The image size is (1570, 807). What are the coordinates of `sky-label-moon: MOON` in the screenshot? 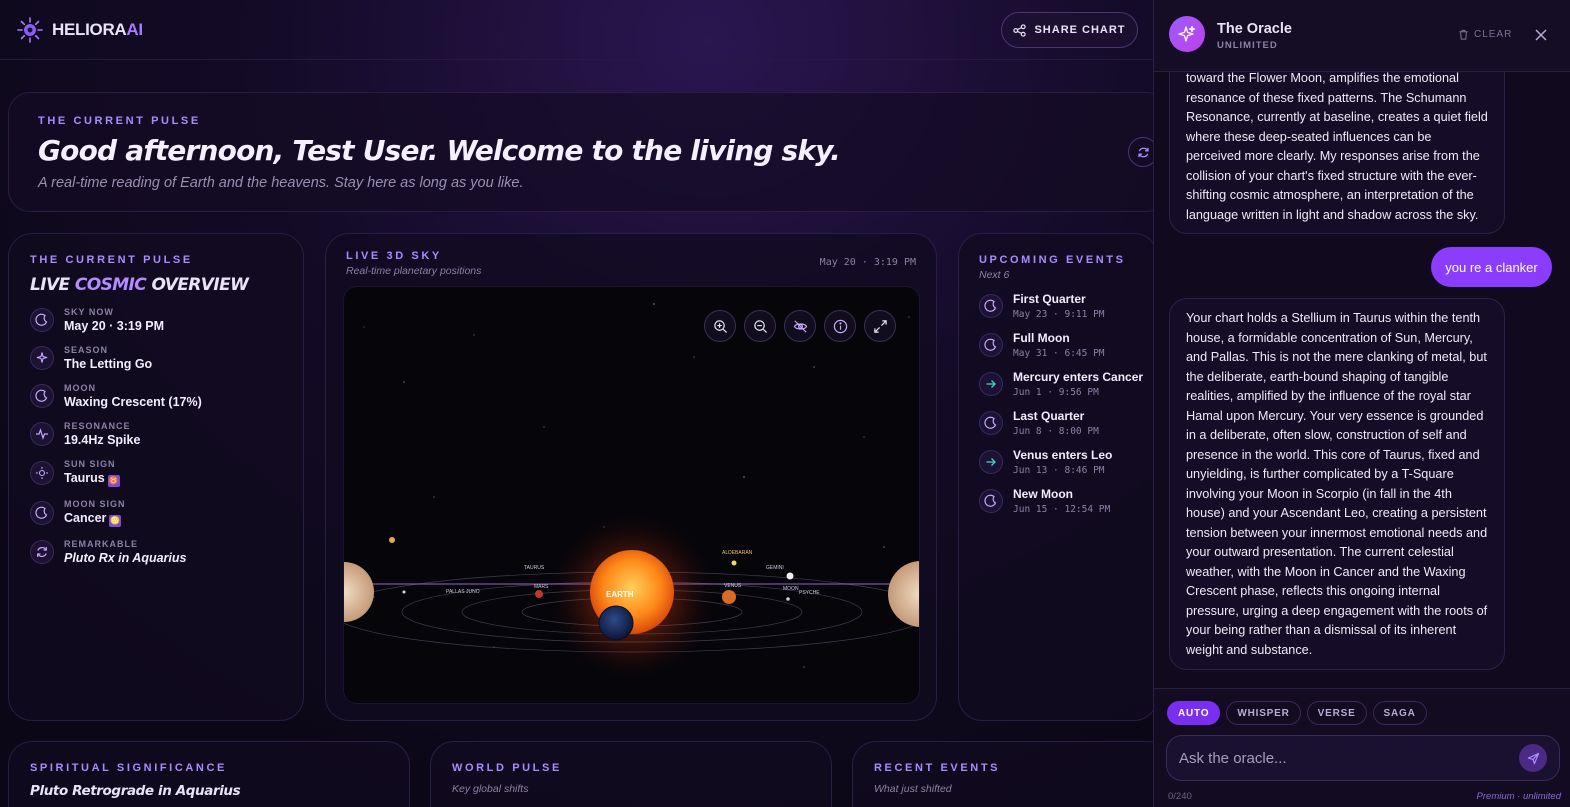 It's located at (791, 589).